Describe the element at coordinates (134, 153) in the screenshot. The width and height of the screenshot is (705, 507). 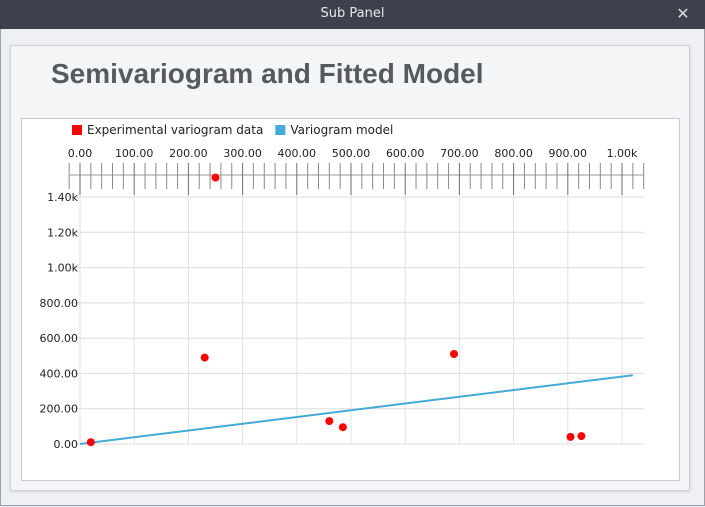
I see `x-tick-label: 100.00` at that location.